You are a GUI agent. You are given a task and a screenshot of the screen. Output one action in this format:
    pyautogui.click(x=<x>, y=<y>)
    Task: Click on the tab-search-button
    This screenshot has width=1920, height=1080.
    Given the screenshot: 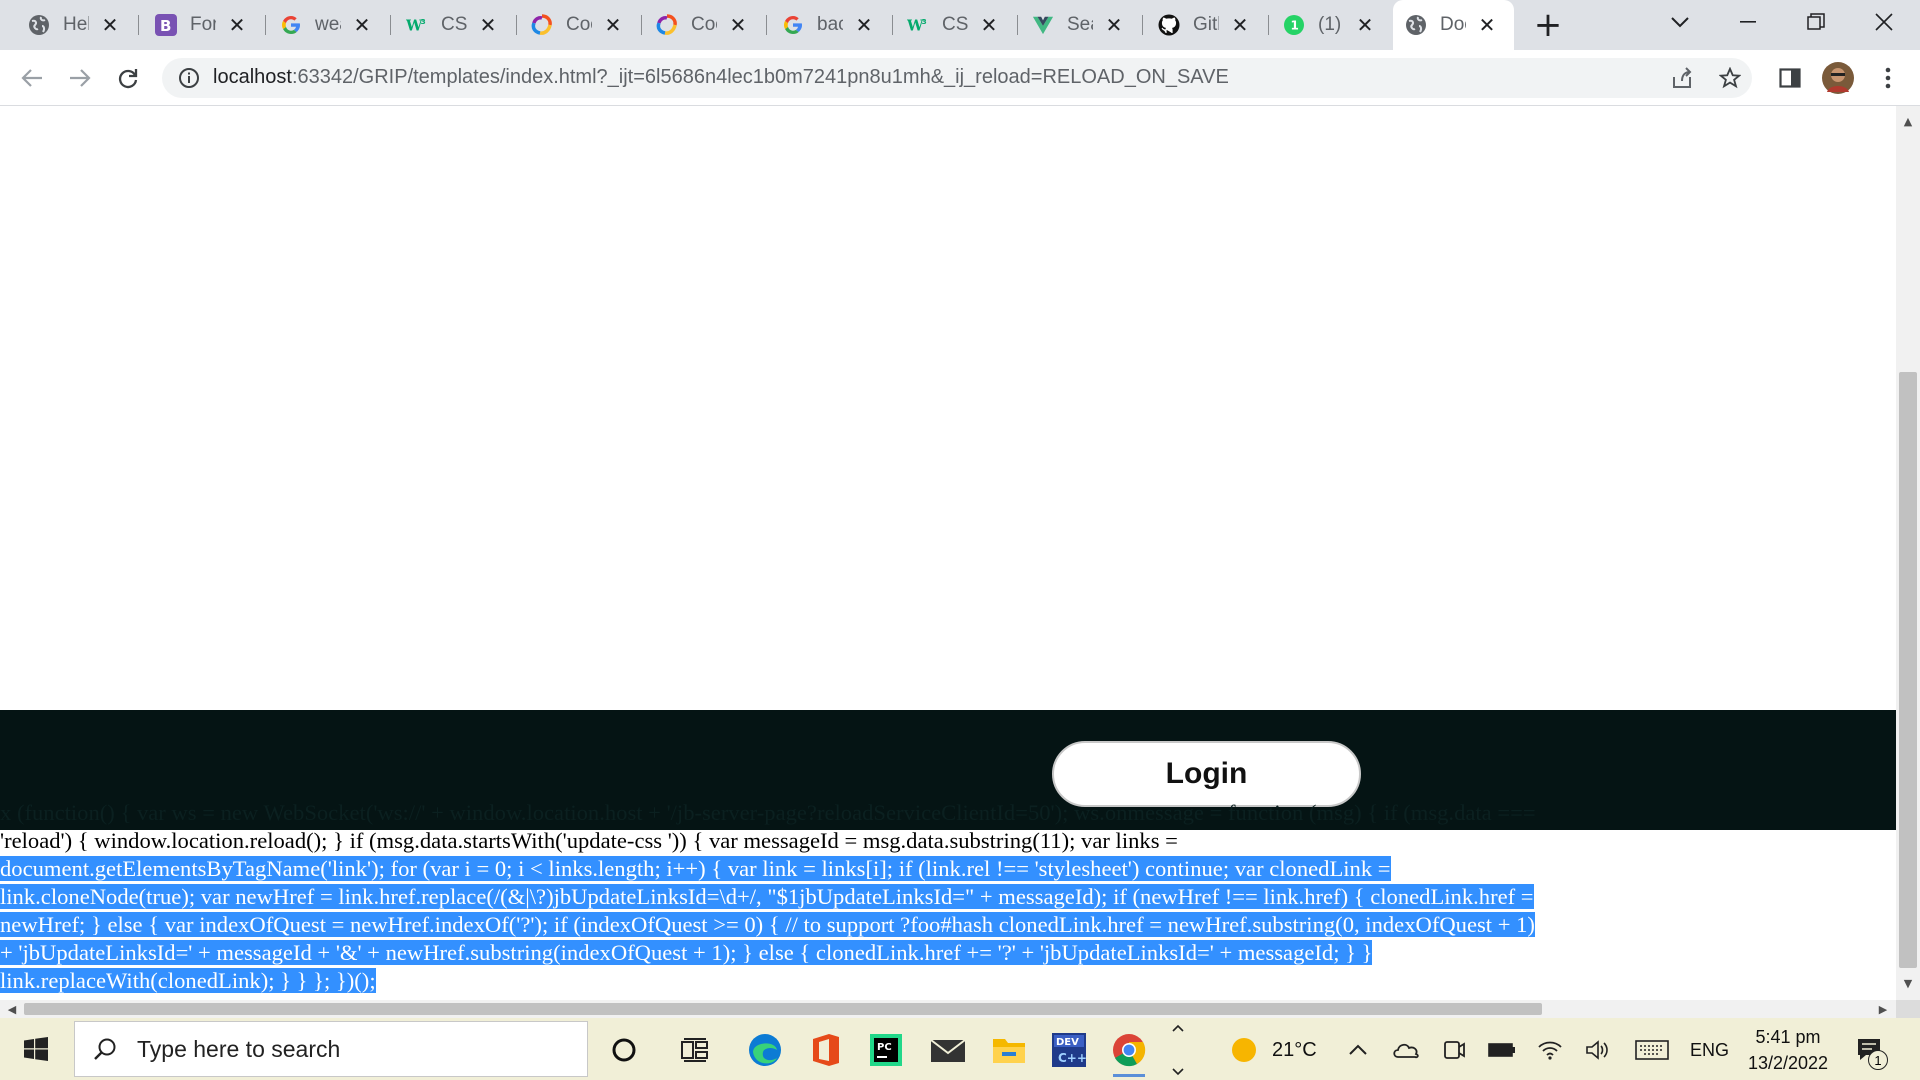 What is the action you would take?
    pyautogui.click(x=1680, y=22)
    